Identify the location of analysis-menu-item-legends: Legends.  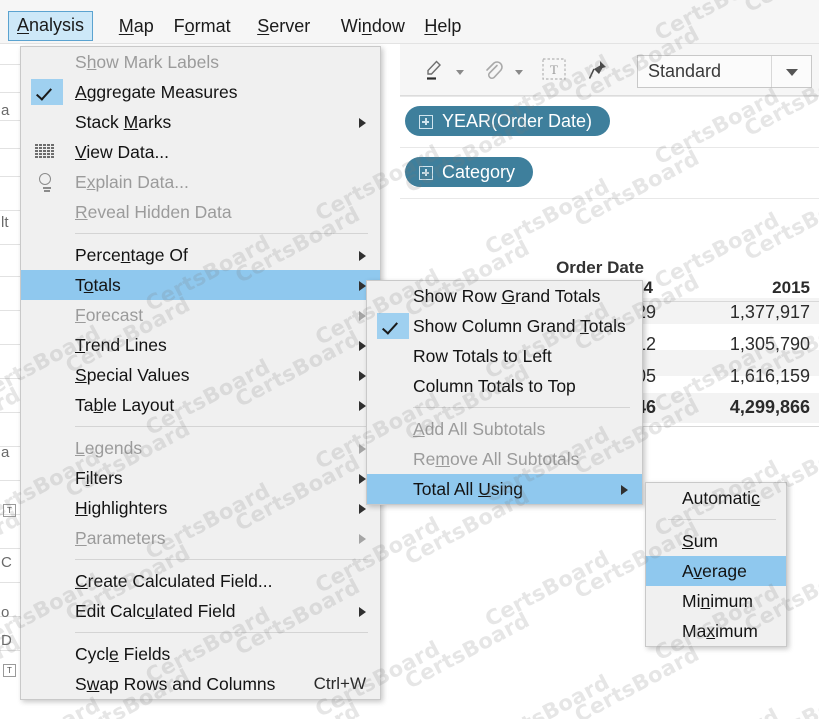
(200, 448).